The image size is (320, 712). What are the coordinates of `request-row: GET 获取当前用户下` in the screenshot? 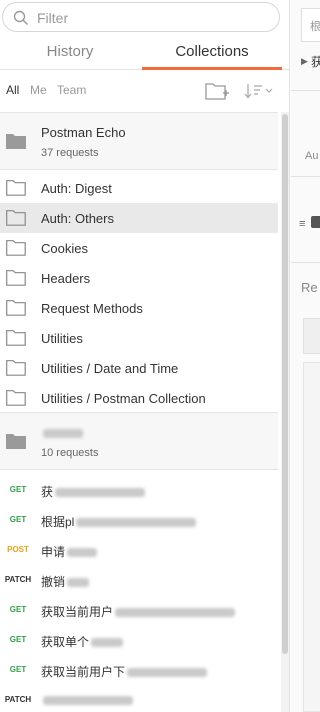 It's located at (139, 670).